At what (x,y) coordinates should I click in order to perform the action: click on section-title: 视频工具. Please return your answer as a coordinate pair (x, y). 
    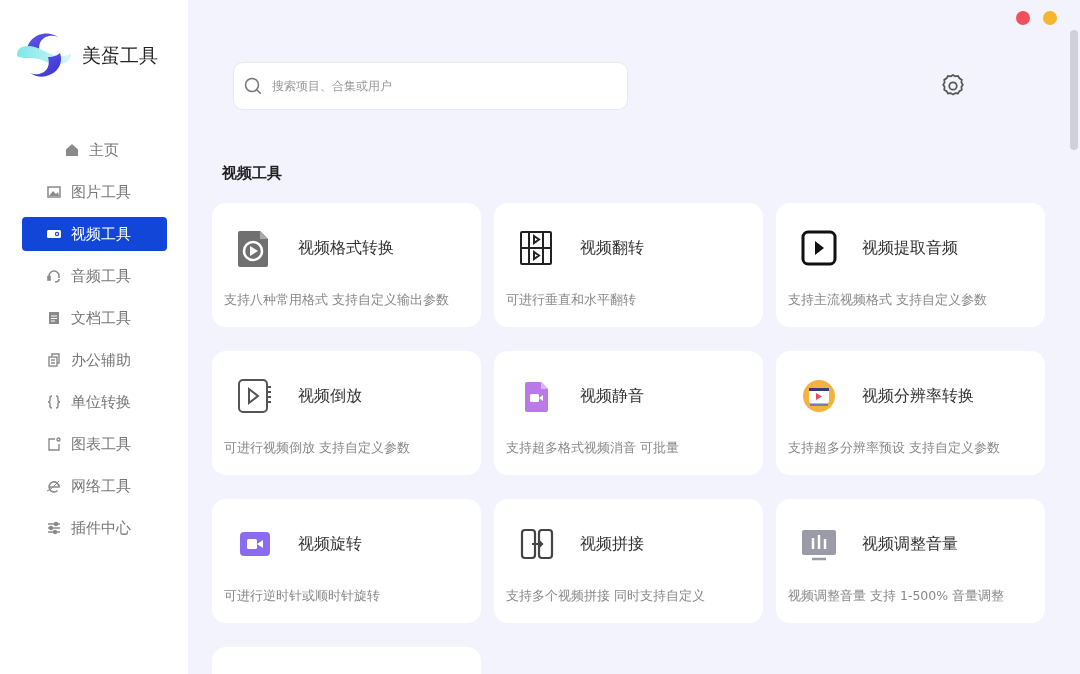
    Looking at the image, I should click on (252, 173).